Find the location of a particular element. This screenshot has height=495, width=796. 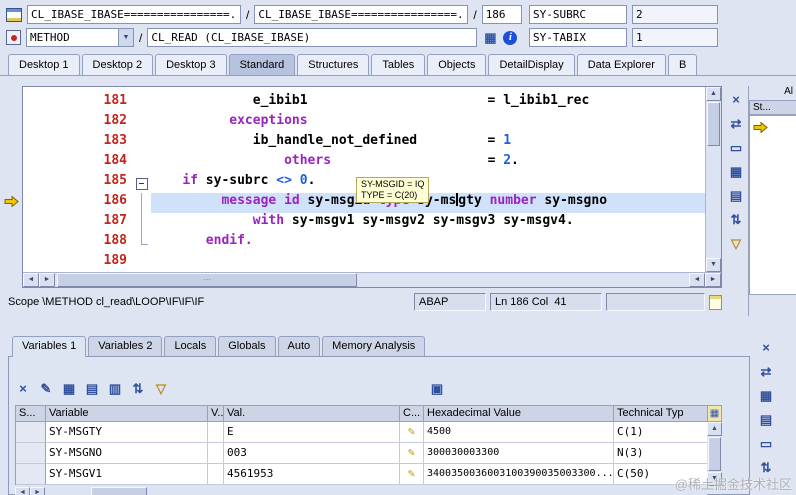

scroll-sync-icon: ⇅ is located at coordinates (736, 220).